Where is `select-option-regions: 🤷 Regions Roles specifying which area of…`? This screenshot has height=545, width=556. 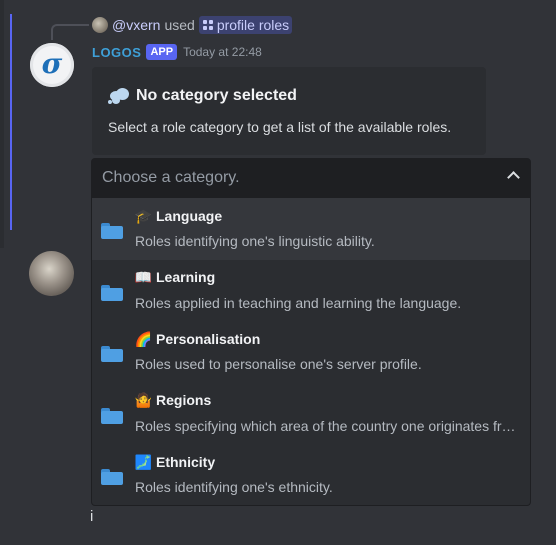
select-option-regions: 🤷 Regions Roles specifying which area of… is located at coordinates (311, 414).